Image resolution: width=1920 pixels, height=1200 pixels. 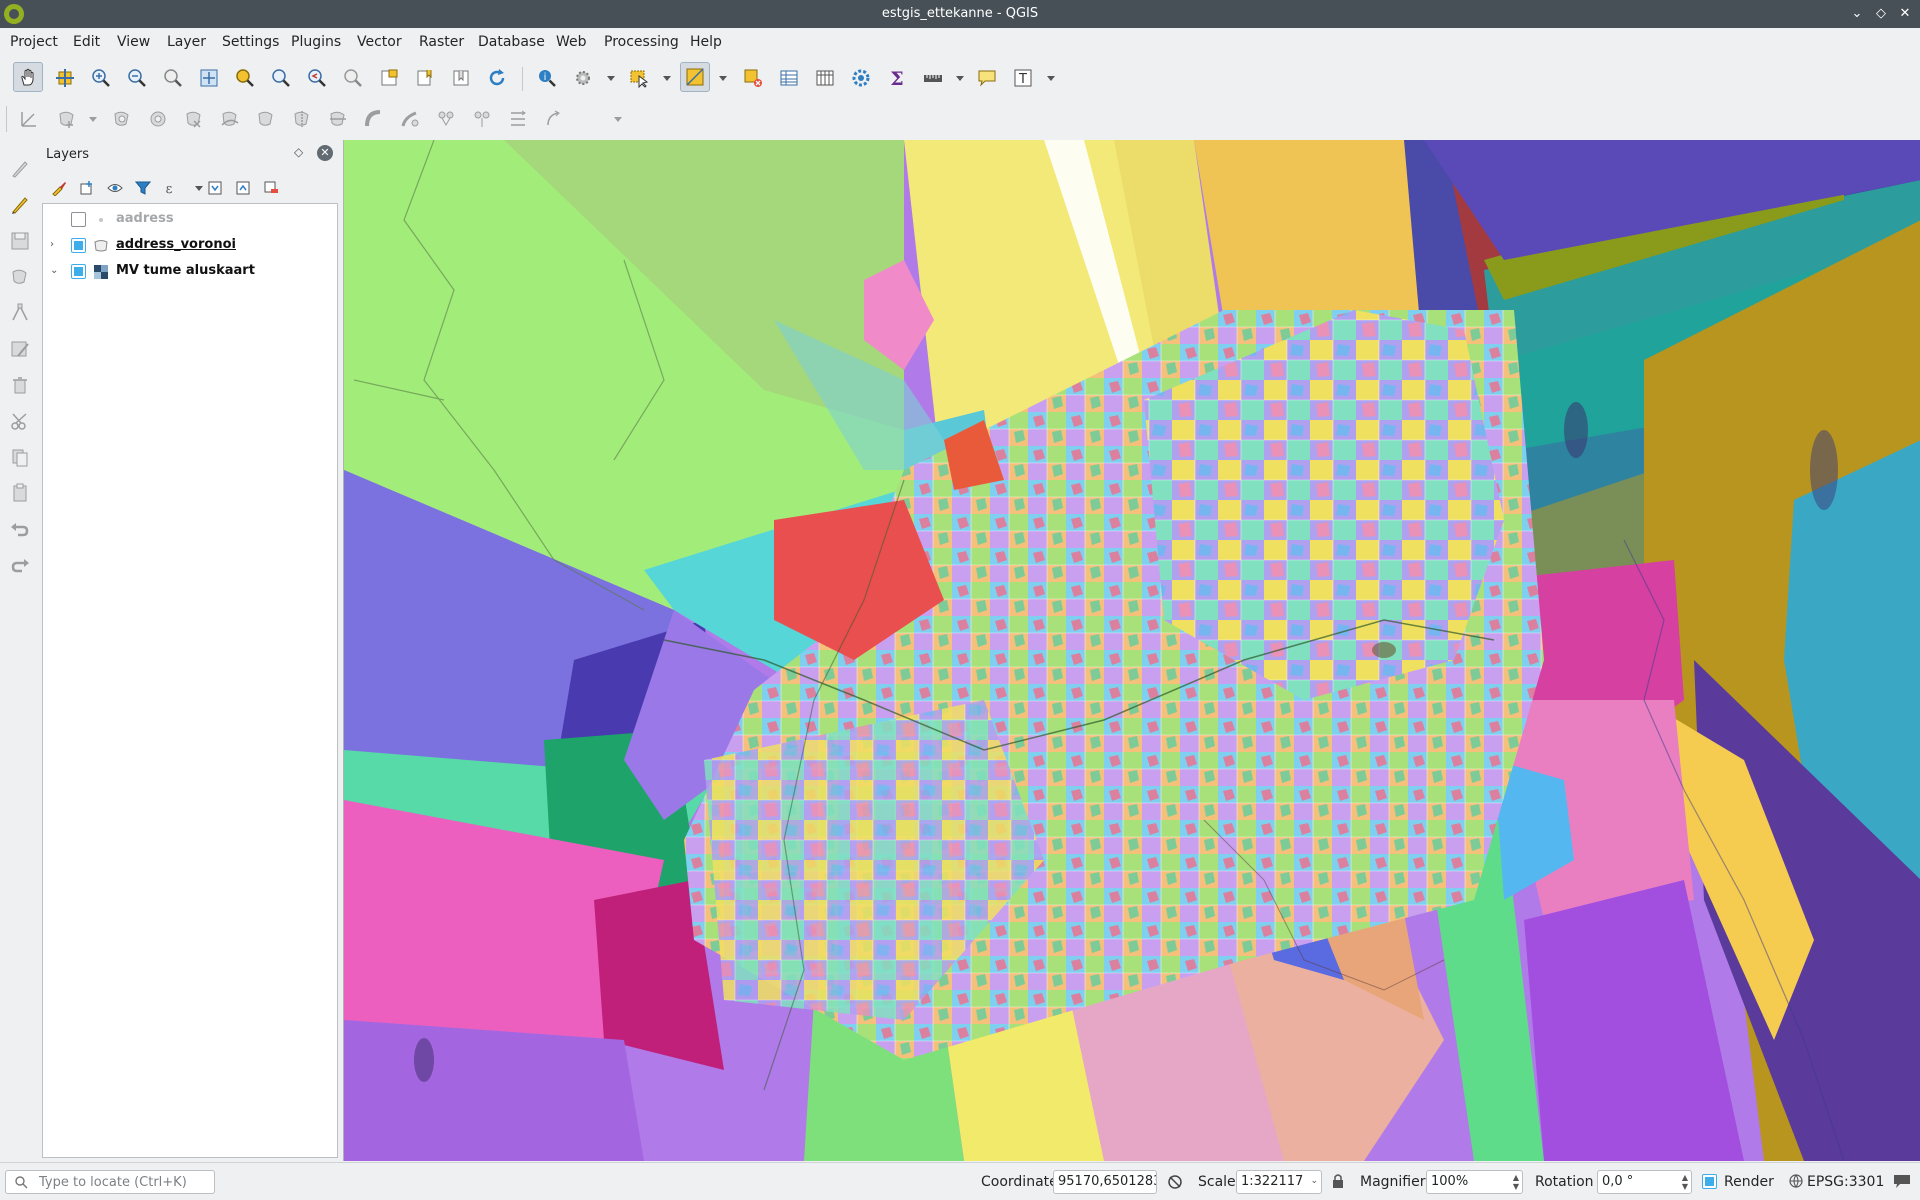 I want to click on float-panel-icon: ◇, so click(x=298, y=152).